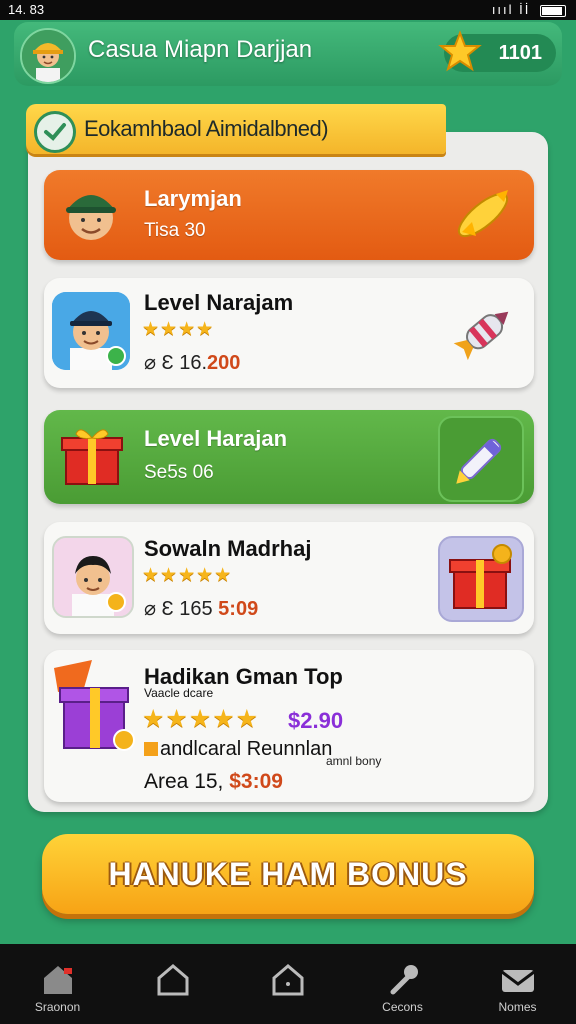 This screenshot has width=576, height=1024. Describe the element at coordinates (288, 10) in the screenshot. I see `status-bar: 14. 83 ıııl İİ` at that location.